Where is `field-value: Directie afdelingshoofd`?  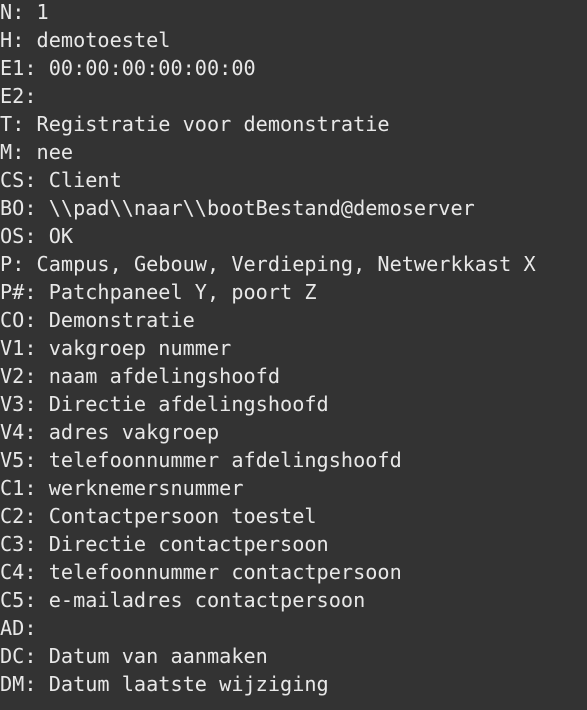 field-value: Directie afdelingshoofd is located at coordinates (188, 404).